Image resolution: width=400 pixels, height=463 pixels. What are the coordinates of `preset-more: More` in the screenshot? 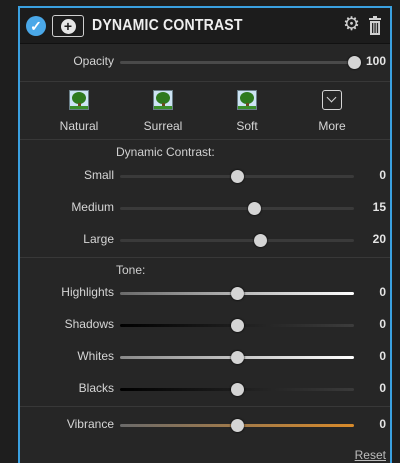 It's located at (332, 110).